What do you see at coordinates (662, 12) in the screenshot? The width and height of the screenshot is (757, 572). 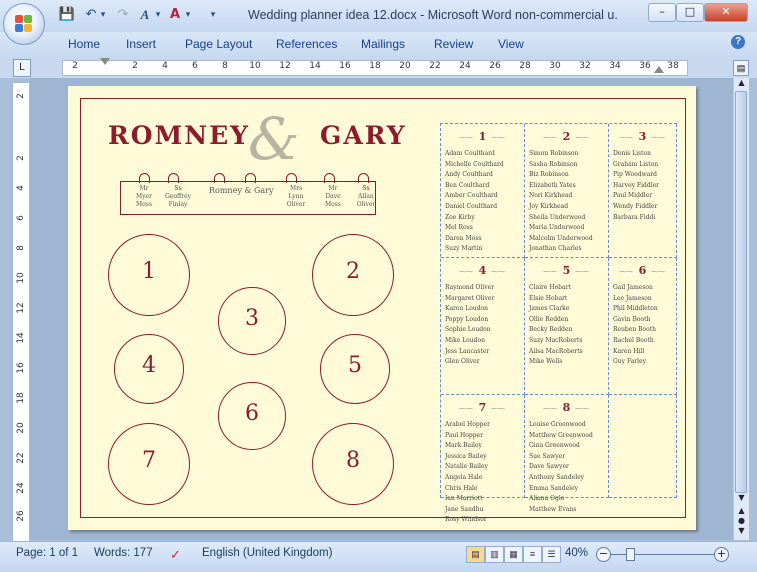 I see `minimize-button: –` at bounding box center [662, 12].